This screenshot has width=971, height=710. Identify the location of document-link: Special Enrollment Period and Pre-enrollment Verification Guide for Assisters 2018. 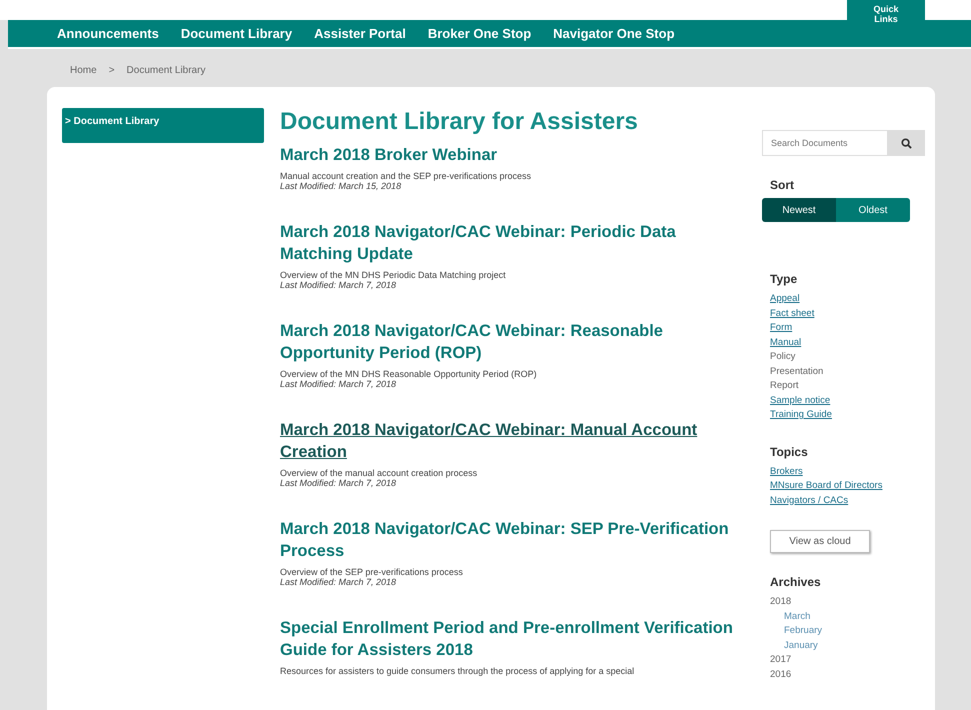
(510, 639).